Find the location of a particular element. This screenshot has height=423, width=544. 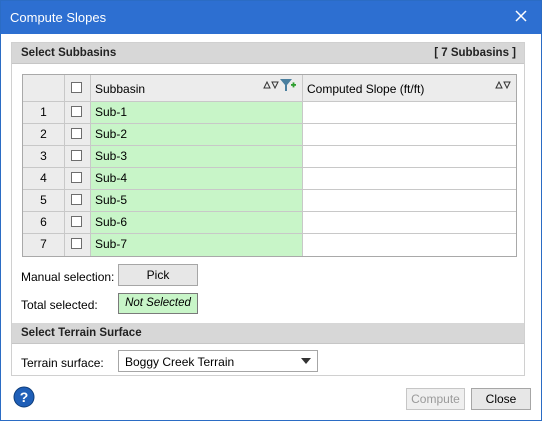

table-row: 6 Sub-6 is located at coordinates (269, 223).